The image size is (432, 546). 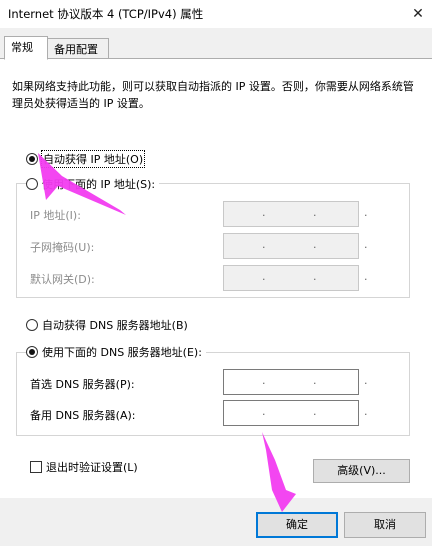 I want to click on annotation-arrow-top, so click(x=82, y=184).